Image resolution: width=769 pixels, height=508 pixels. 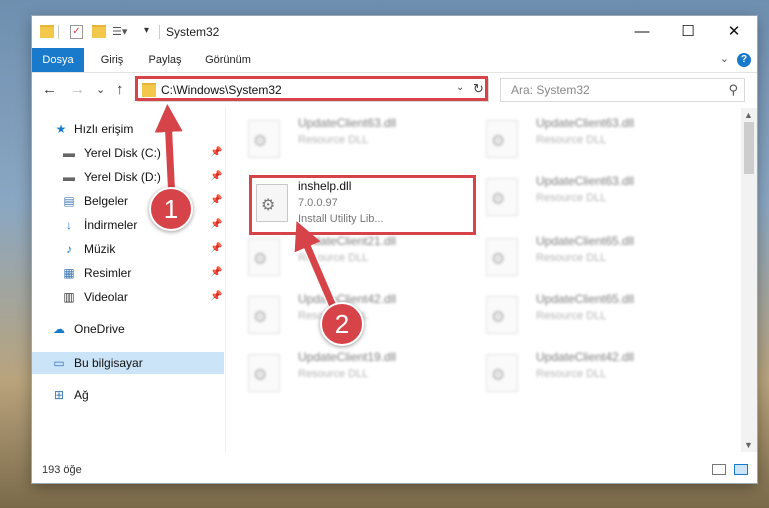 I want to click on step-1-badge: 1, so click(x=171, y=209).